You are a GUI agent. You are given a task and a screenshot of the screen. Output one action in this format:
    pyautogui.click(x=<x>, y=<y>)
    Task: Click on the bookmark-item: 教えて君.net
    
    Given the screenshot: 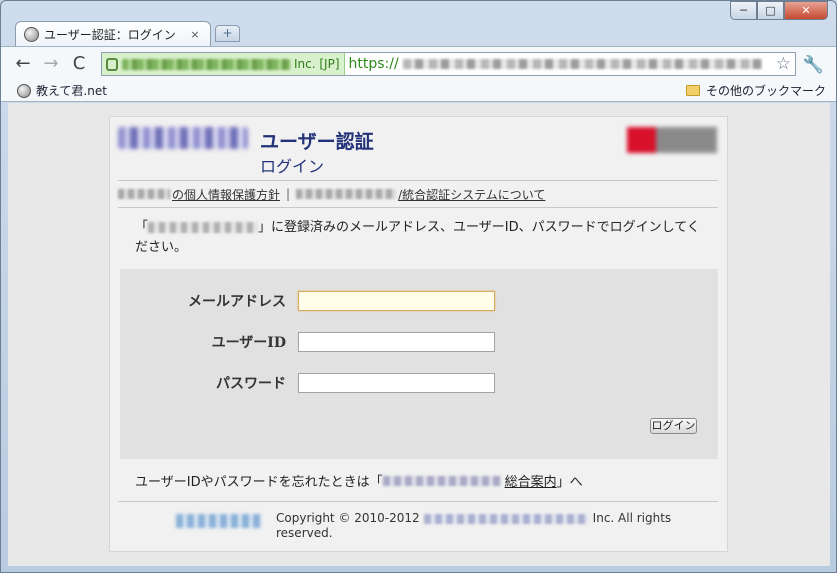 What is the action you would take?
    pyautogui.click(x=62, y=90)
    